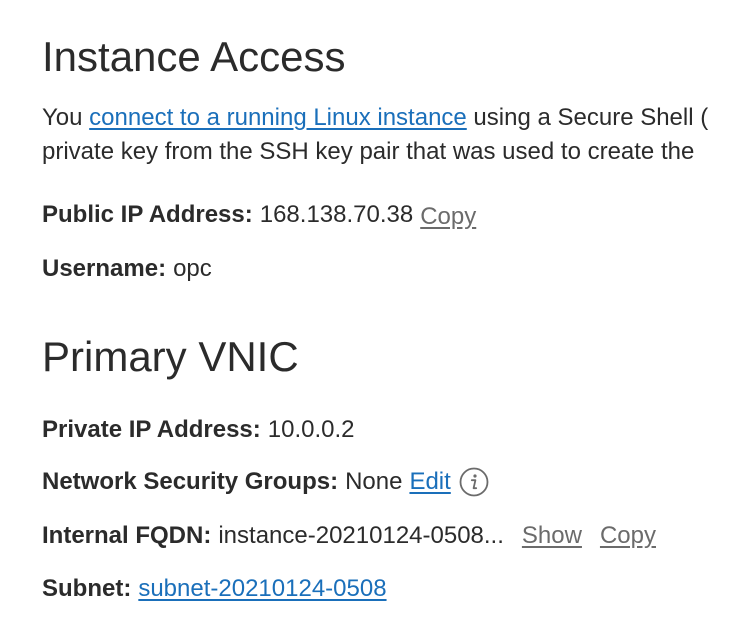 The image size is (738, 624). I want to click on public-ip-label: Public IP Address:, so click(147, 214).